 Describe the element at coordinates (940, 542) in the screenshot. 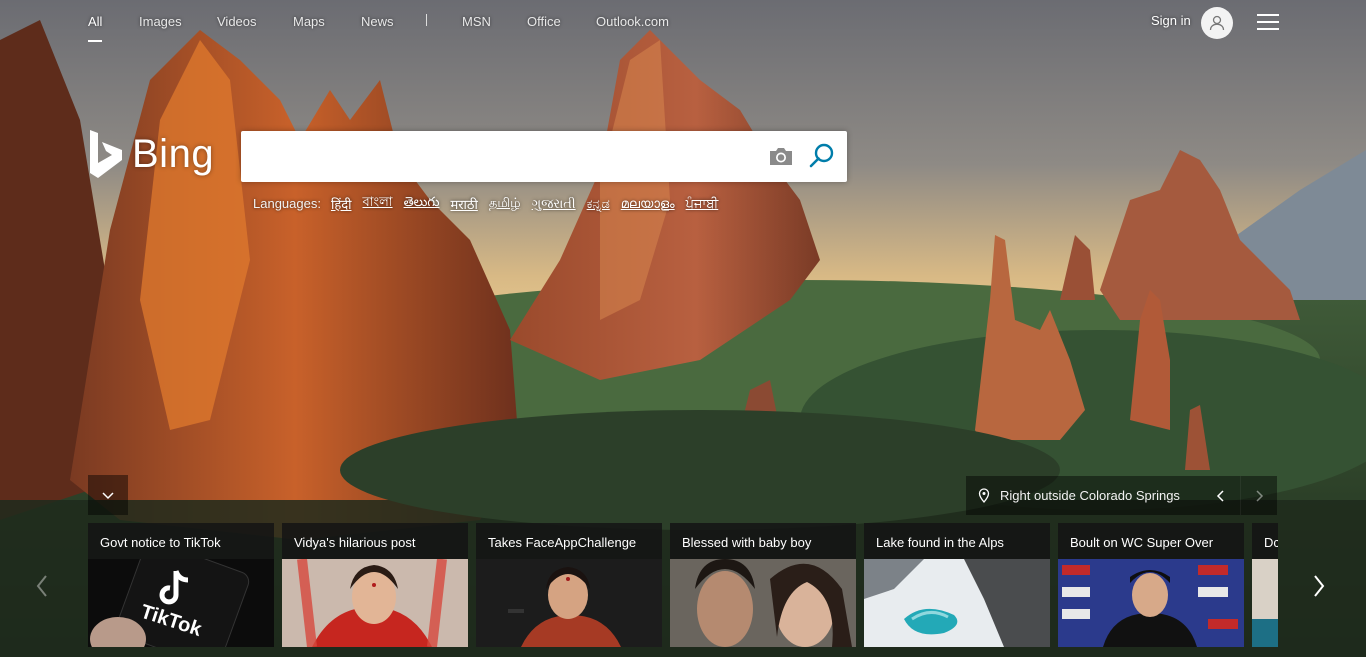

I see `news-card-title: Lake found in the Alps` at that location.